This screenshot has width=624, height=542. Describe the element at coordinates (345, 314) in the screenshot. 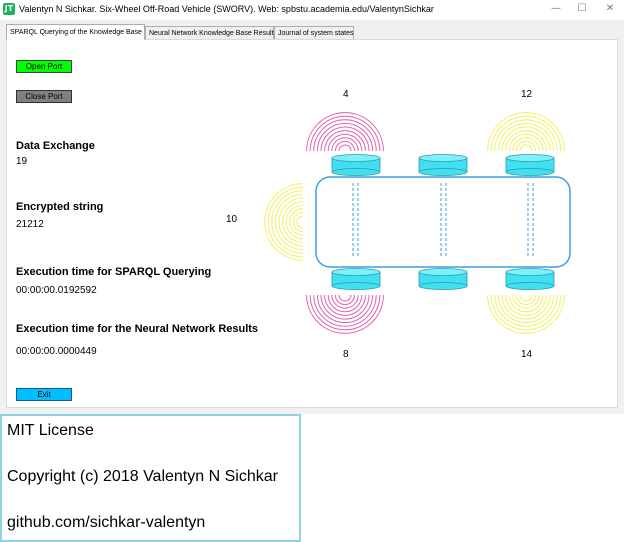

I see `sensor-arc-rear-left` at that location.